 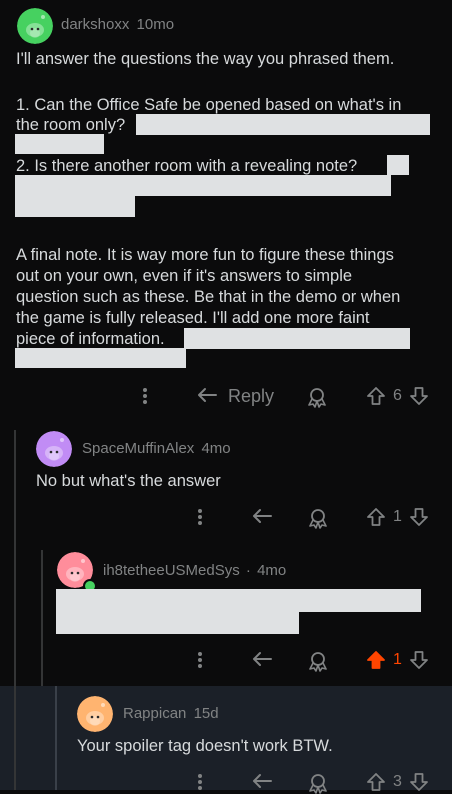 I want to click on comment-header: Rappican 15d, so click(x=171, y=713).